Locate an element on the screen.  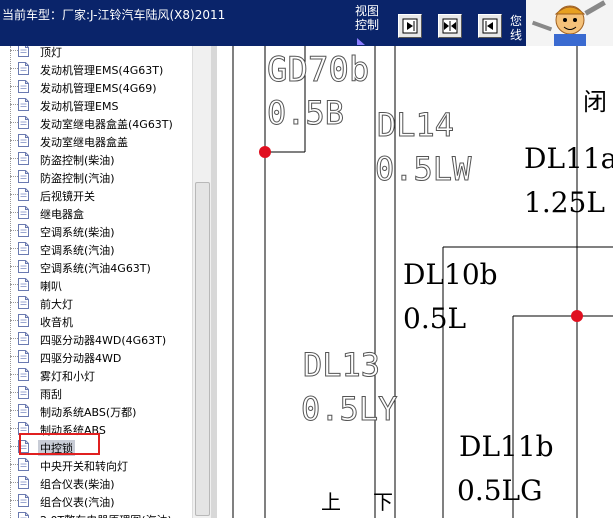
wire-label-dl11a: DL11a is located at coordinates (568, 158).